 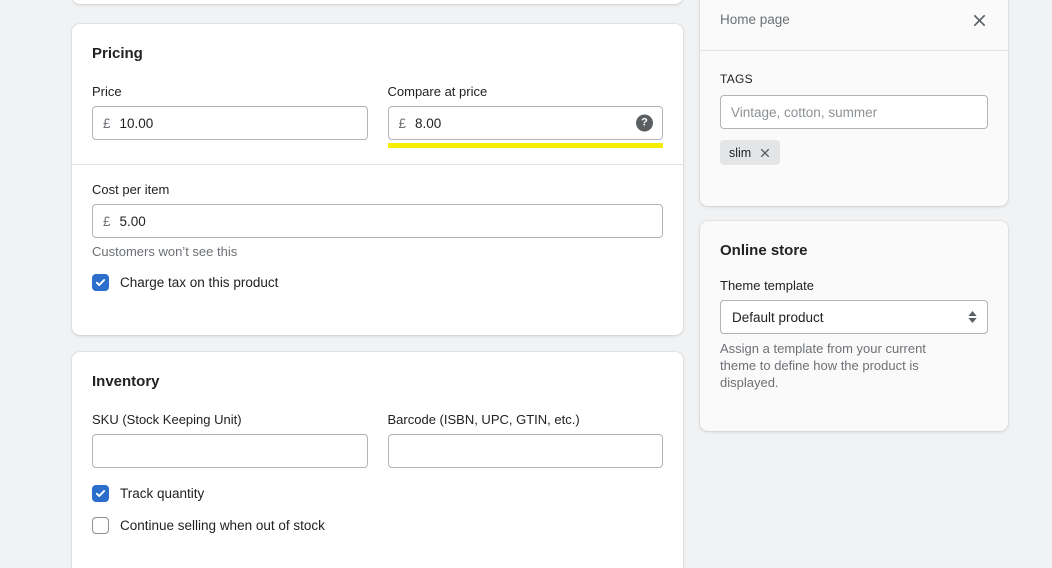 I want to click on tags-input: Vintage, cotton, summer, so click(x=854, y=112).